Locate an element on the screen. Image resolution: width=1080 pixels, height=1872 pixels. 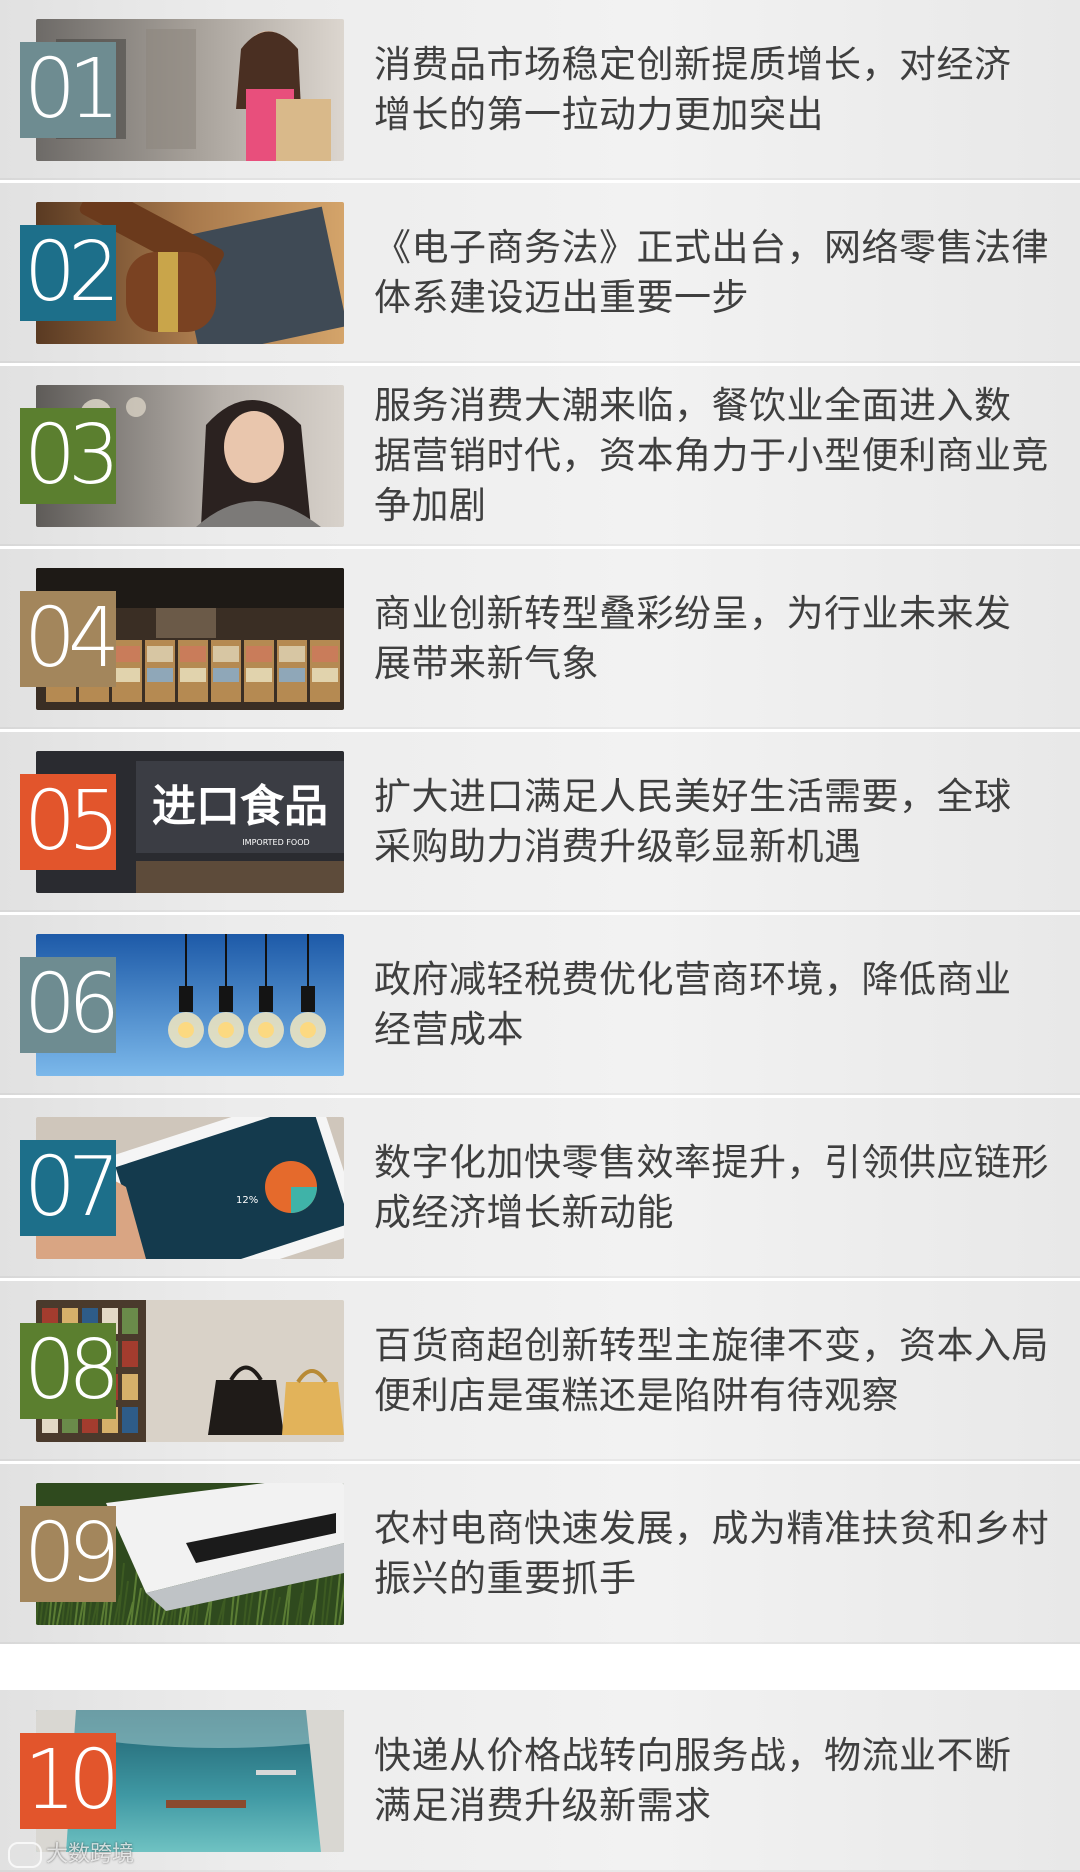
headline-line: 农村电商快速发展，成为精准扶贫和乡村 is located at coordinates (711, 1528).